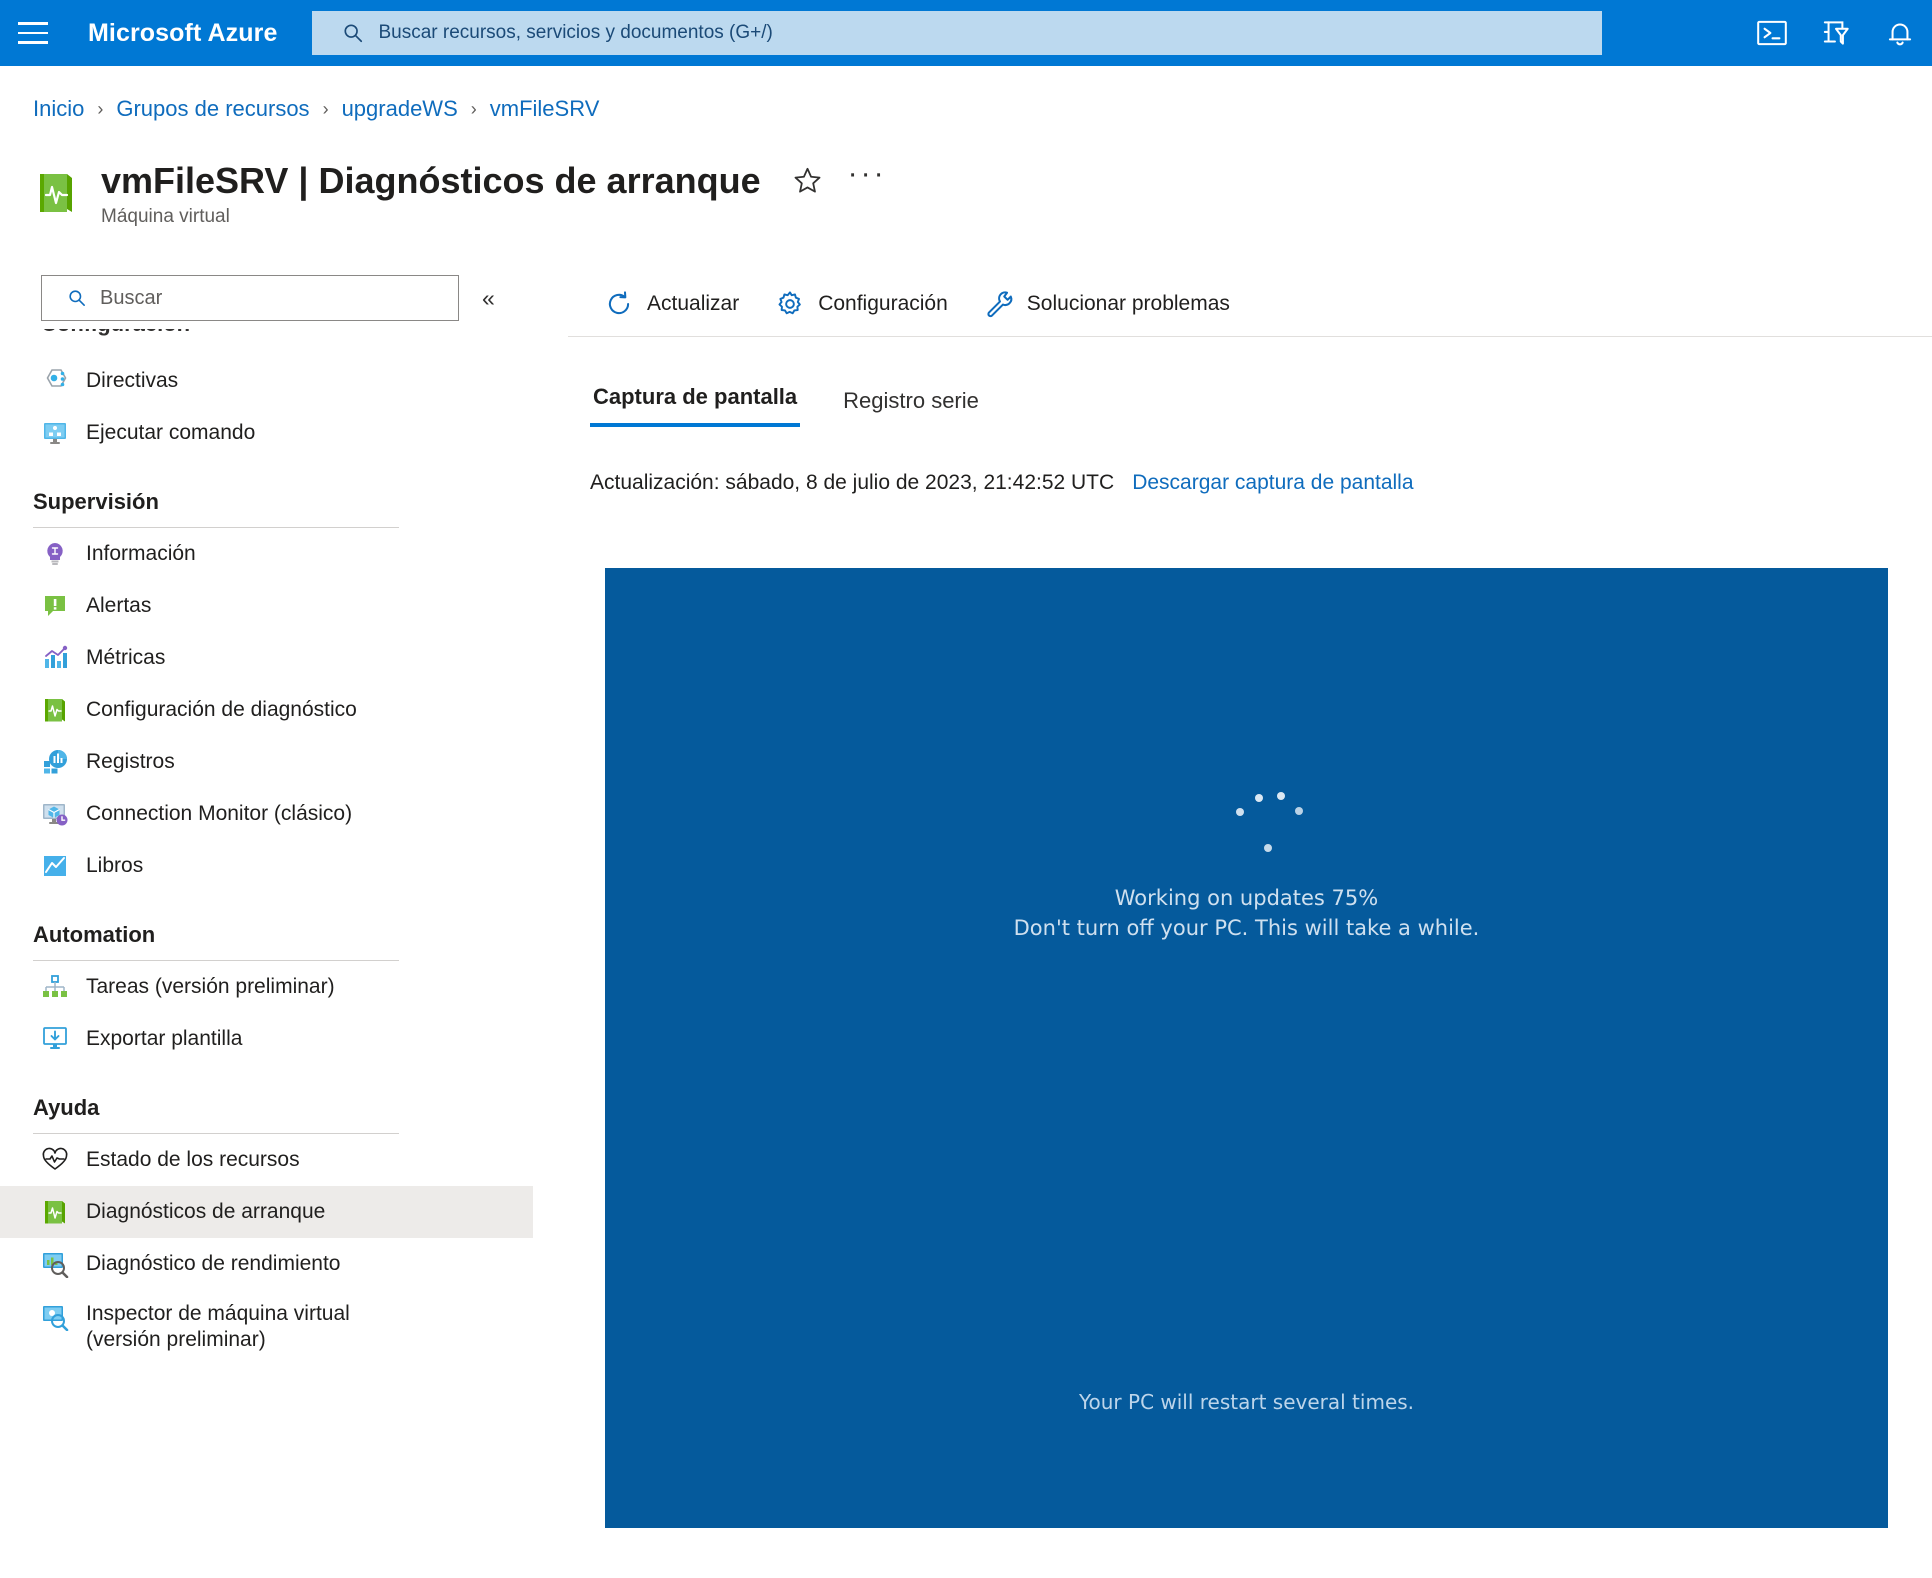 This screenshot has height=1578, width=1932. Describe the element at coordinates (695, 405) in the screenshot. I see `tab-captura-de-pantalla: Captura de pantalla` at that location.